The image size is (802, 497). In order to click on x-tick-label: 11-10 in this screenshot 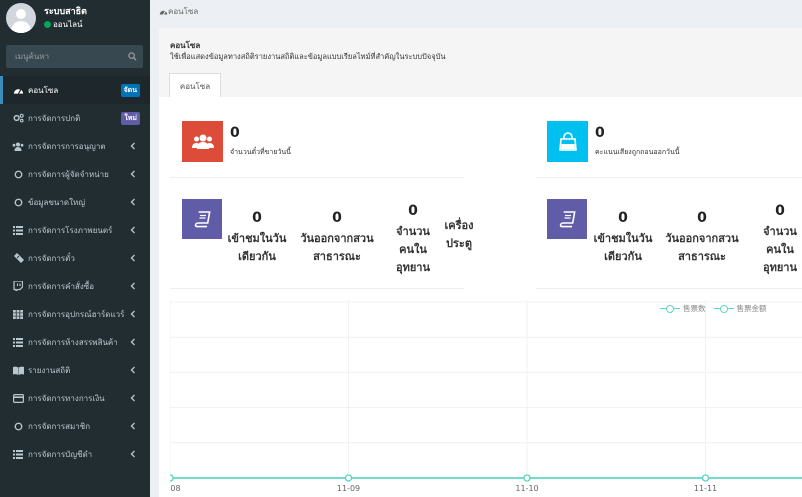, I will do `click(526, 488)`.